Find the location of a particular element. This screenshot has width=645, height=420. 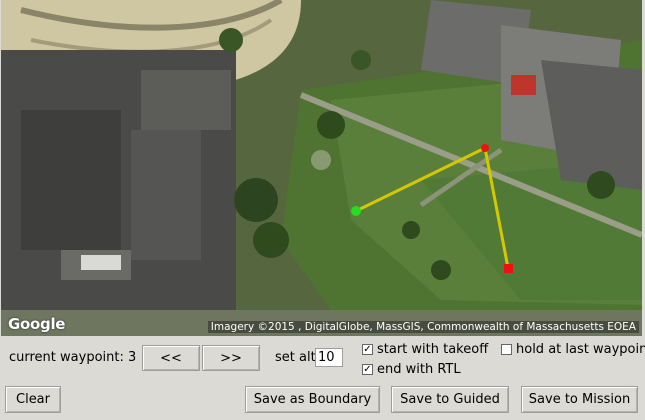

waypoint-marker is located at coordinates (485, 148).